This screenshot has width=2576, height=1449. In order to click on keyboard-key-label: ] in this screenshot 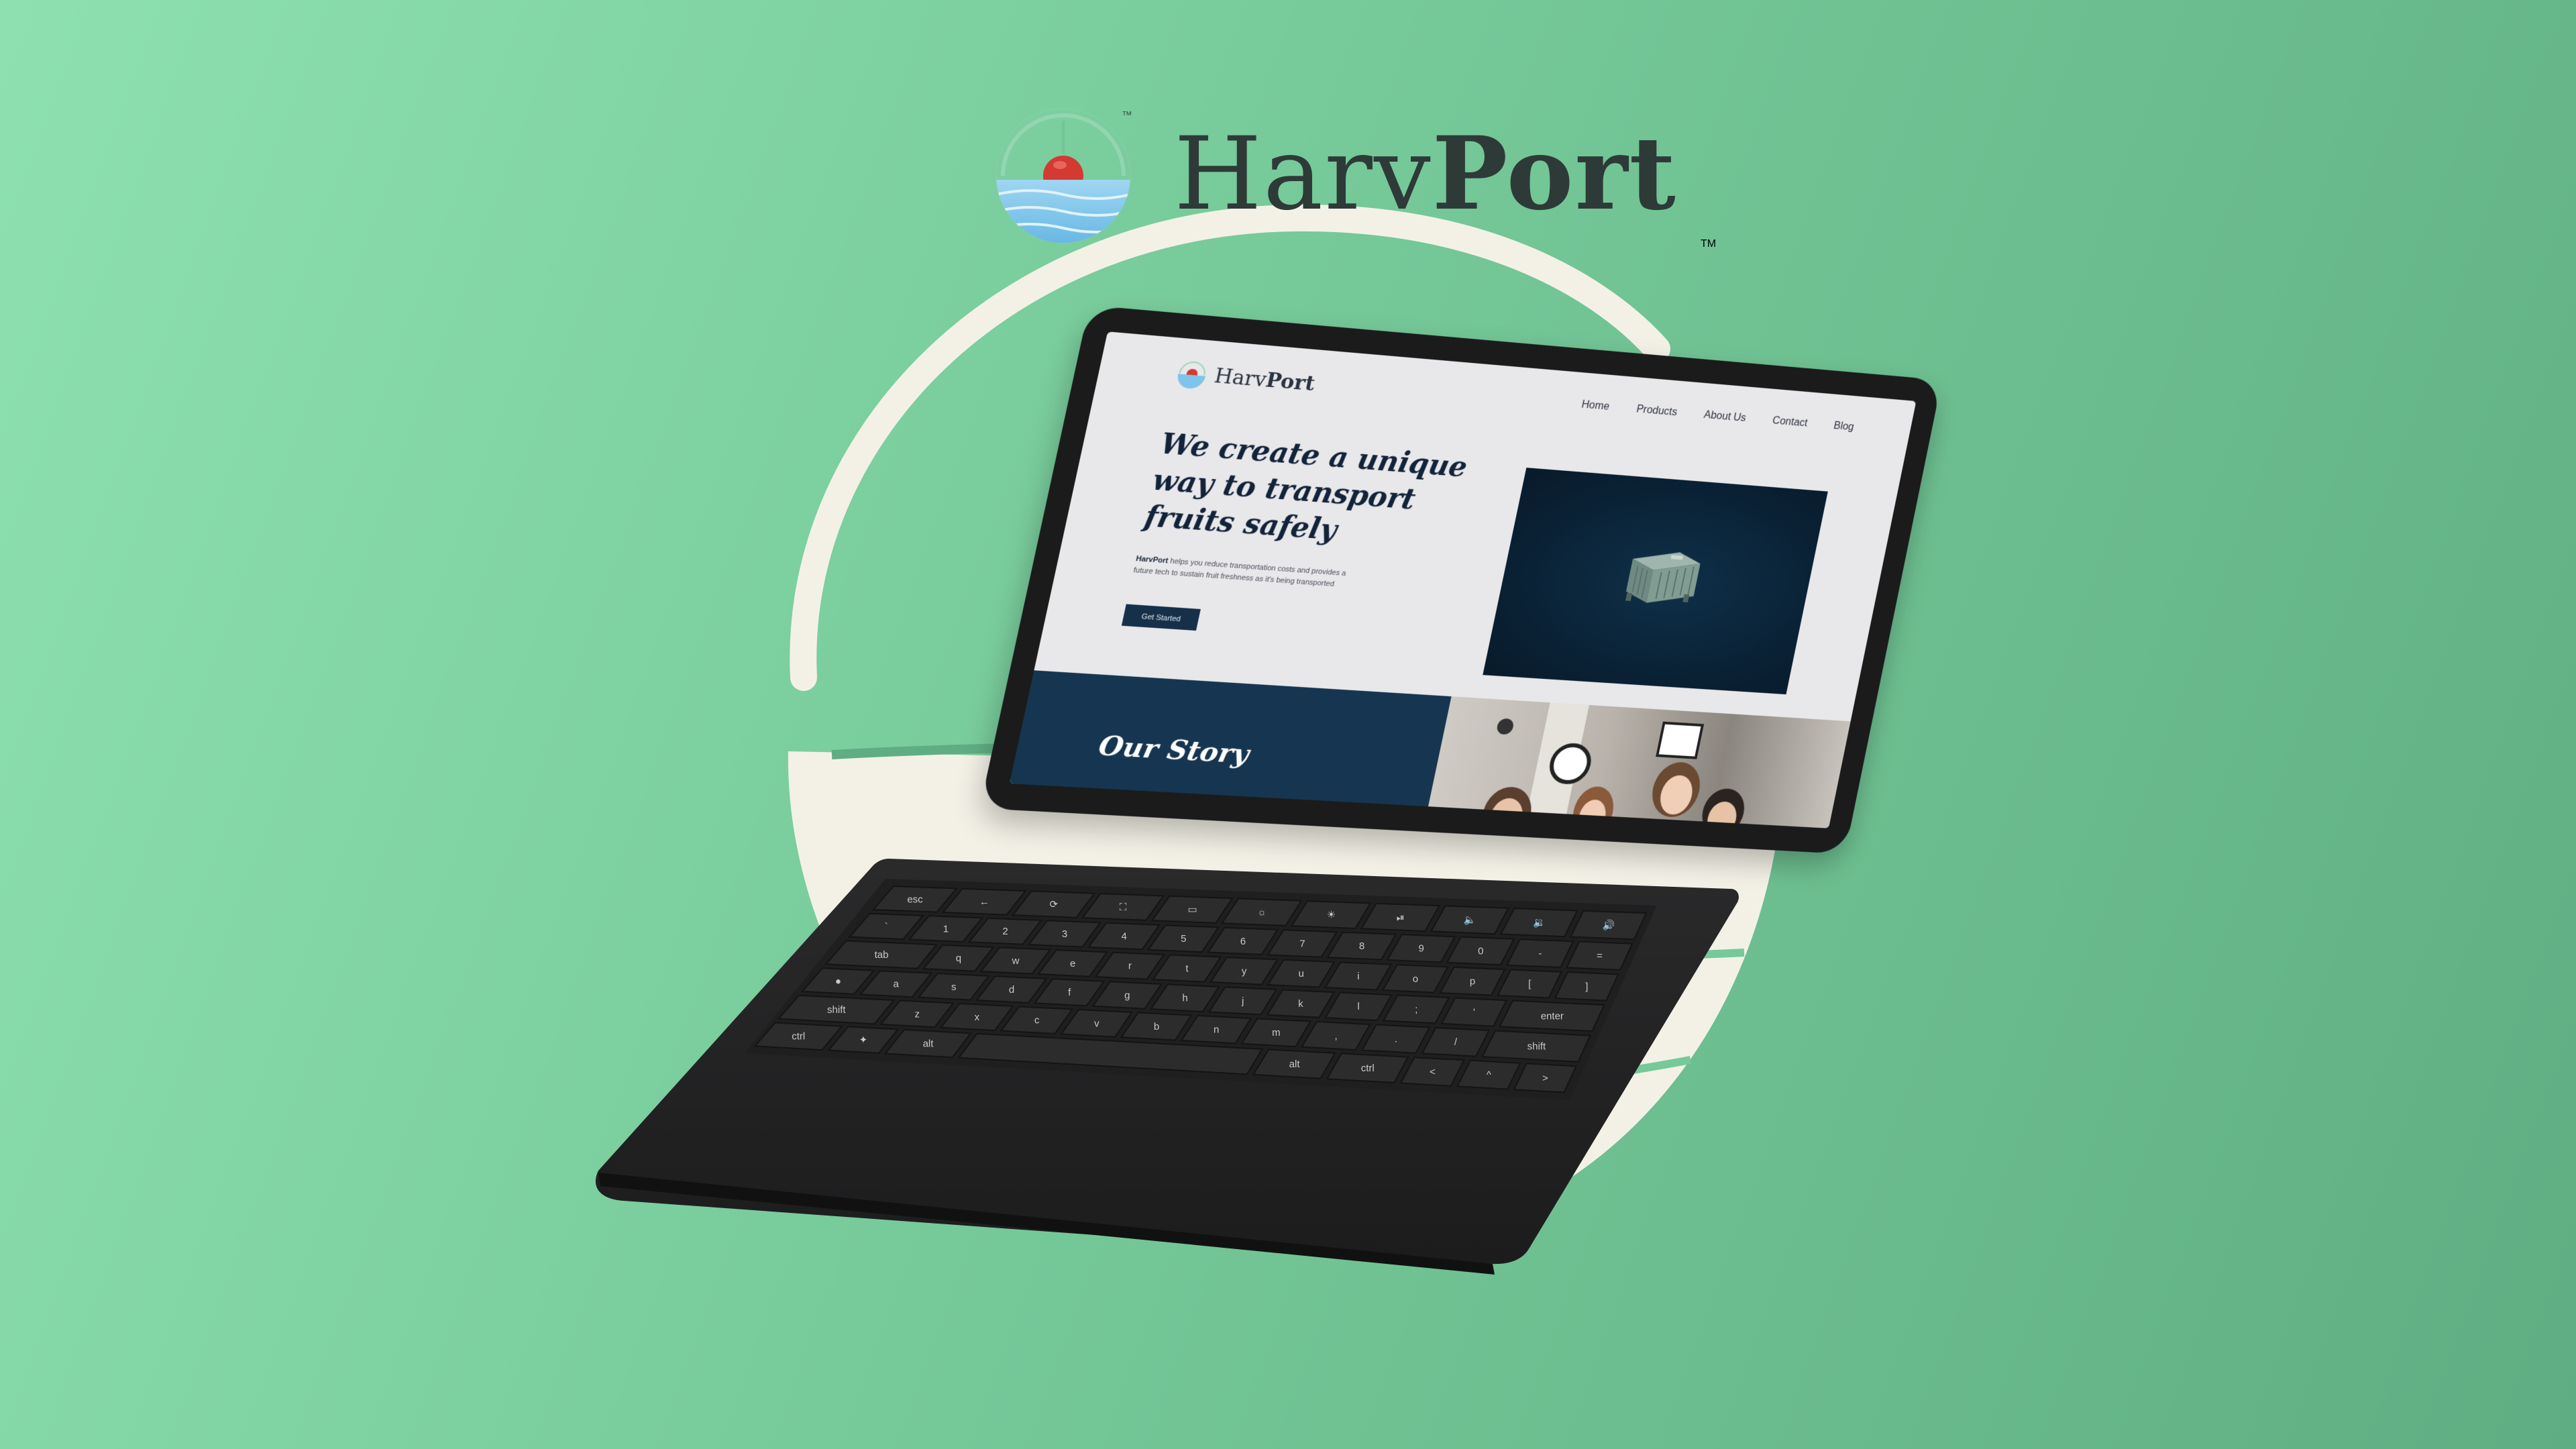, I will do `click(1586, 986)`.